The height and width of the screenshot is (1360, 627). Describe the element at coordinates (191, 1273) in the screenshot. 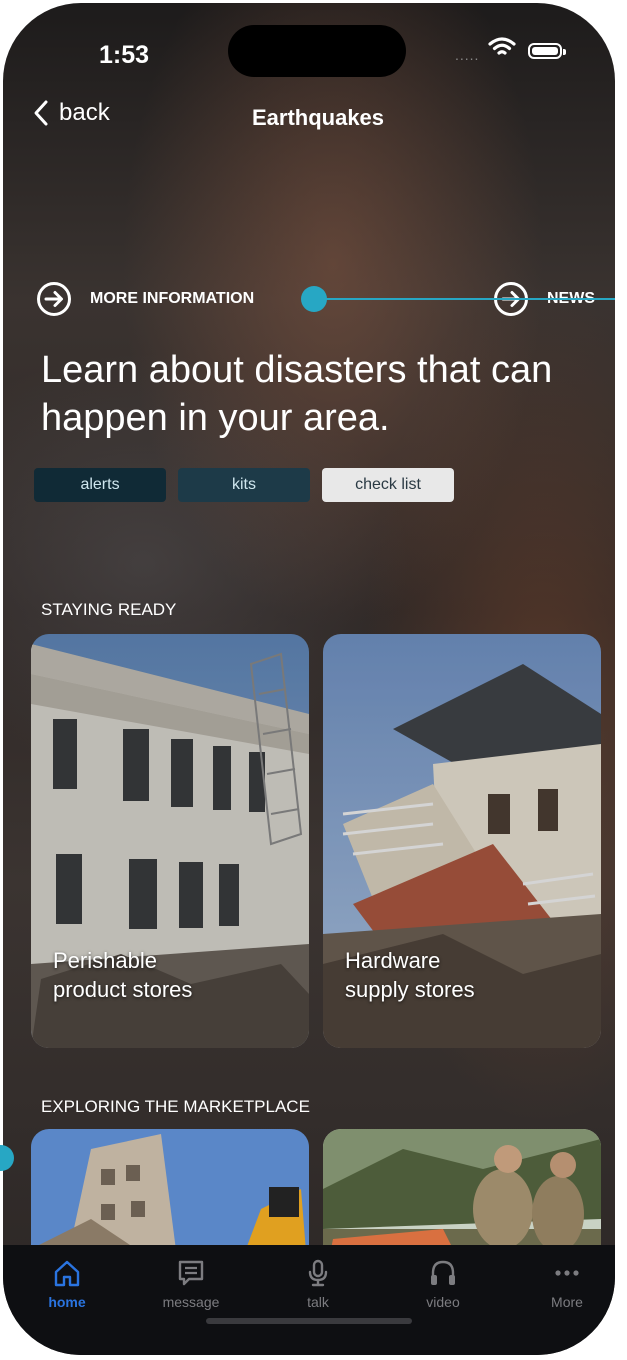

I see `message-icon` at that location.